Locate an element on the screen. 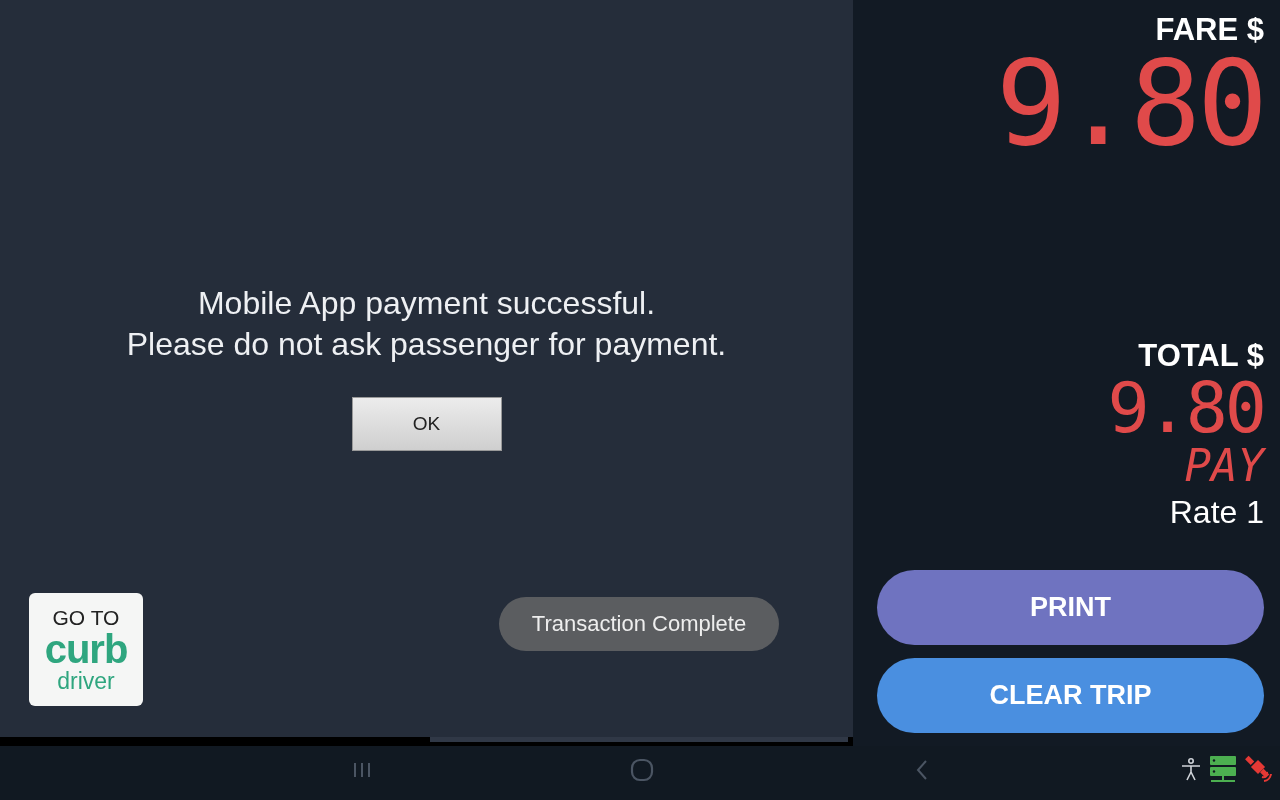 The width and height of the screenshot is (1280, 800). satellite-icon is located at coordinates (1259, 769).